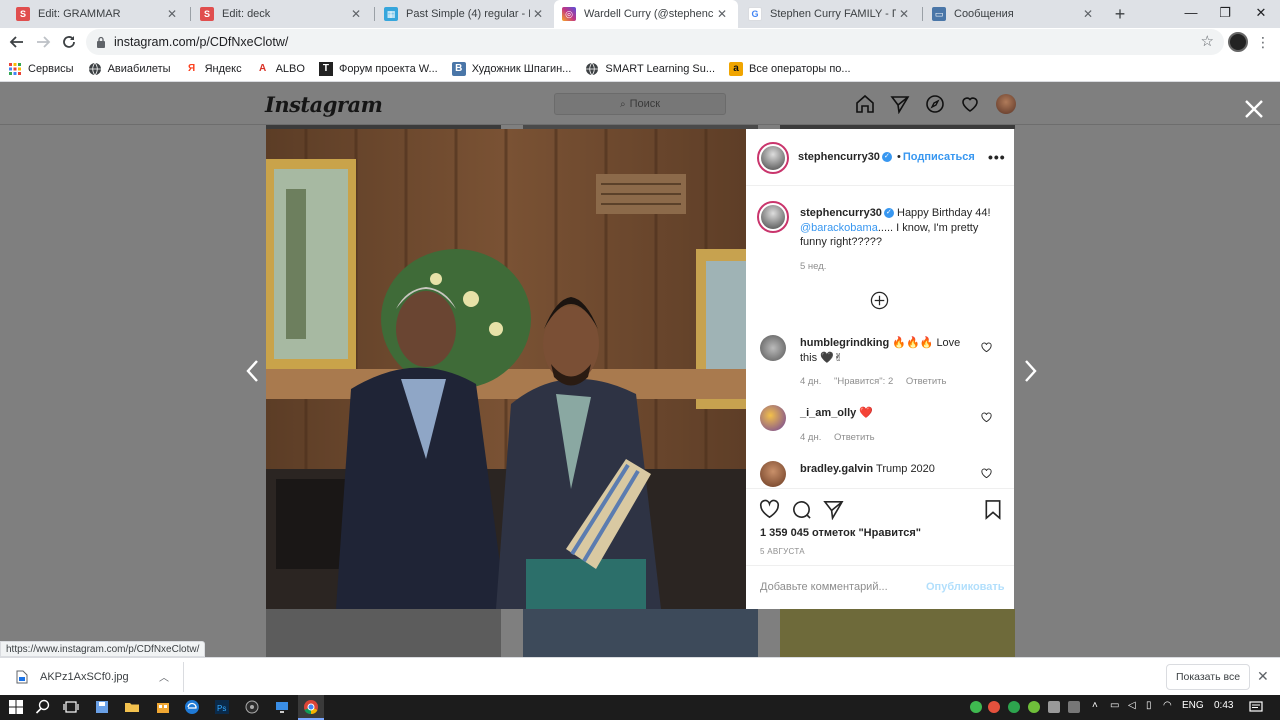 This screenshot has width=1280, height=720. Describe the element at coordinates (222, 707) in the screenshot. I see `photoshop-icon: Ps` at that location.